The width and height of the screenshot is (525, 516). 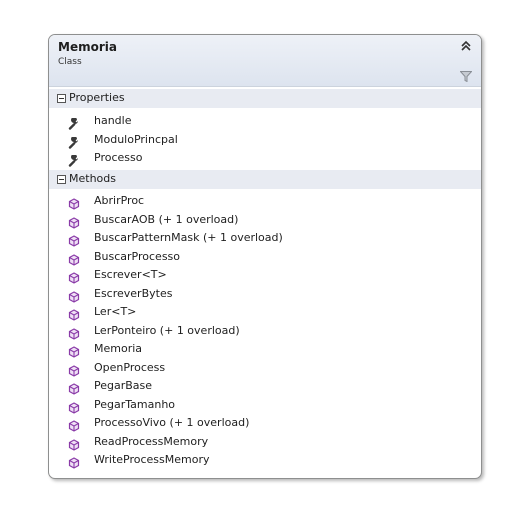 What do you see at coordinates (265, 201) in the screenshot?
I see `method-item: AbrirProc` at bounding box center [265, 201].